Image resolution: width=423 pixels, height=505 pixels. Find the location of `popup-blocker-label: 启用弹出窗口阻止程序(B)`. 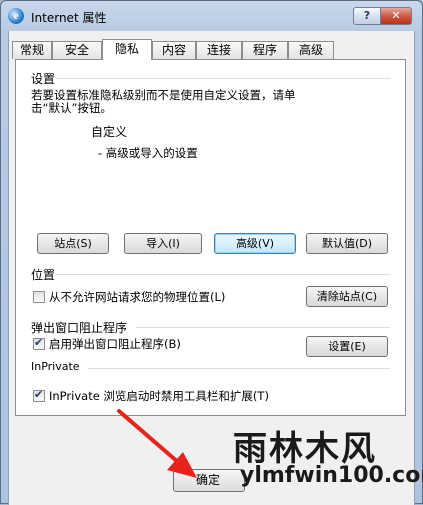

popup-blocker-label: 启用弹出窗口阻止程序(B) is located at coordinates (115, 344).